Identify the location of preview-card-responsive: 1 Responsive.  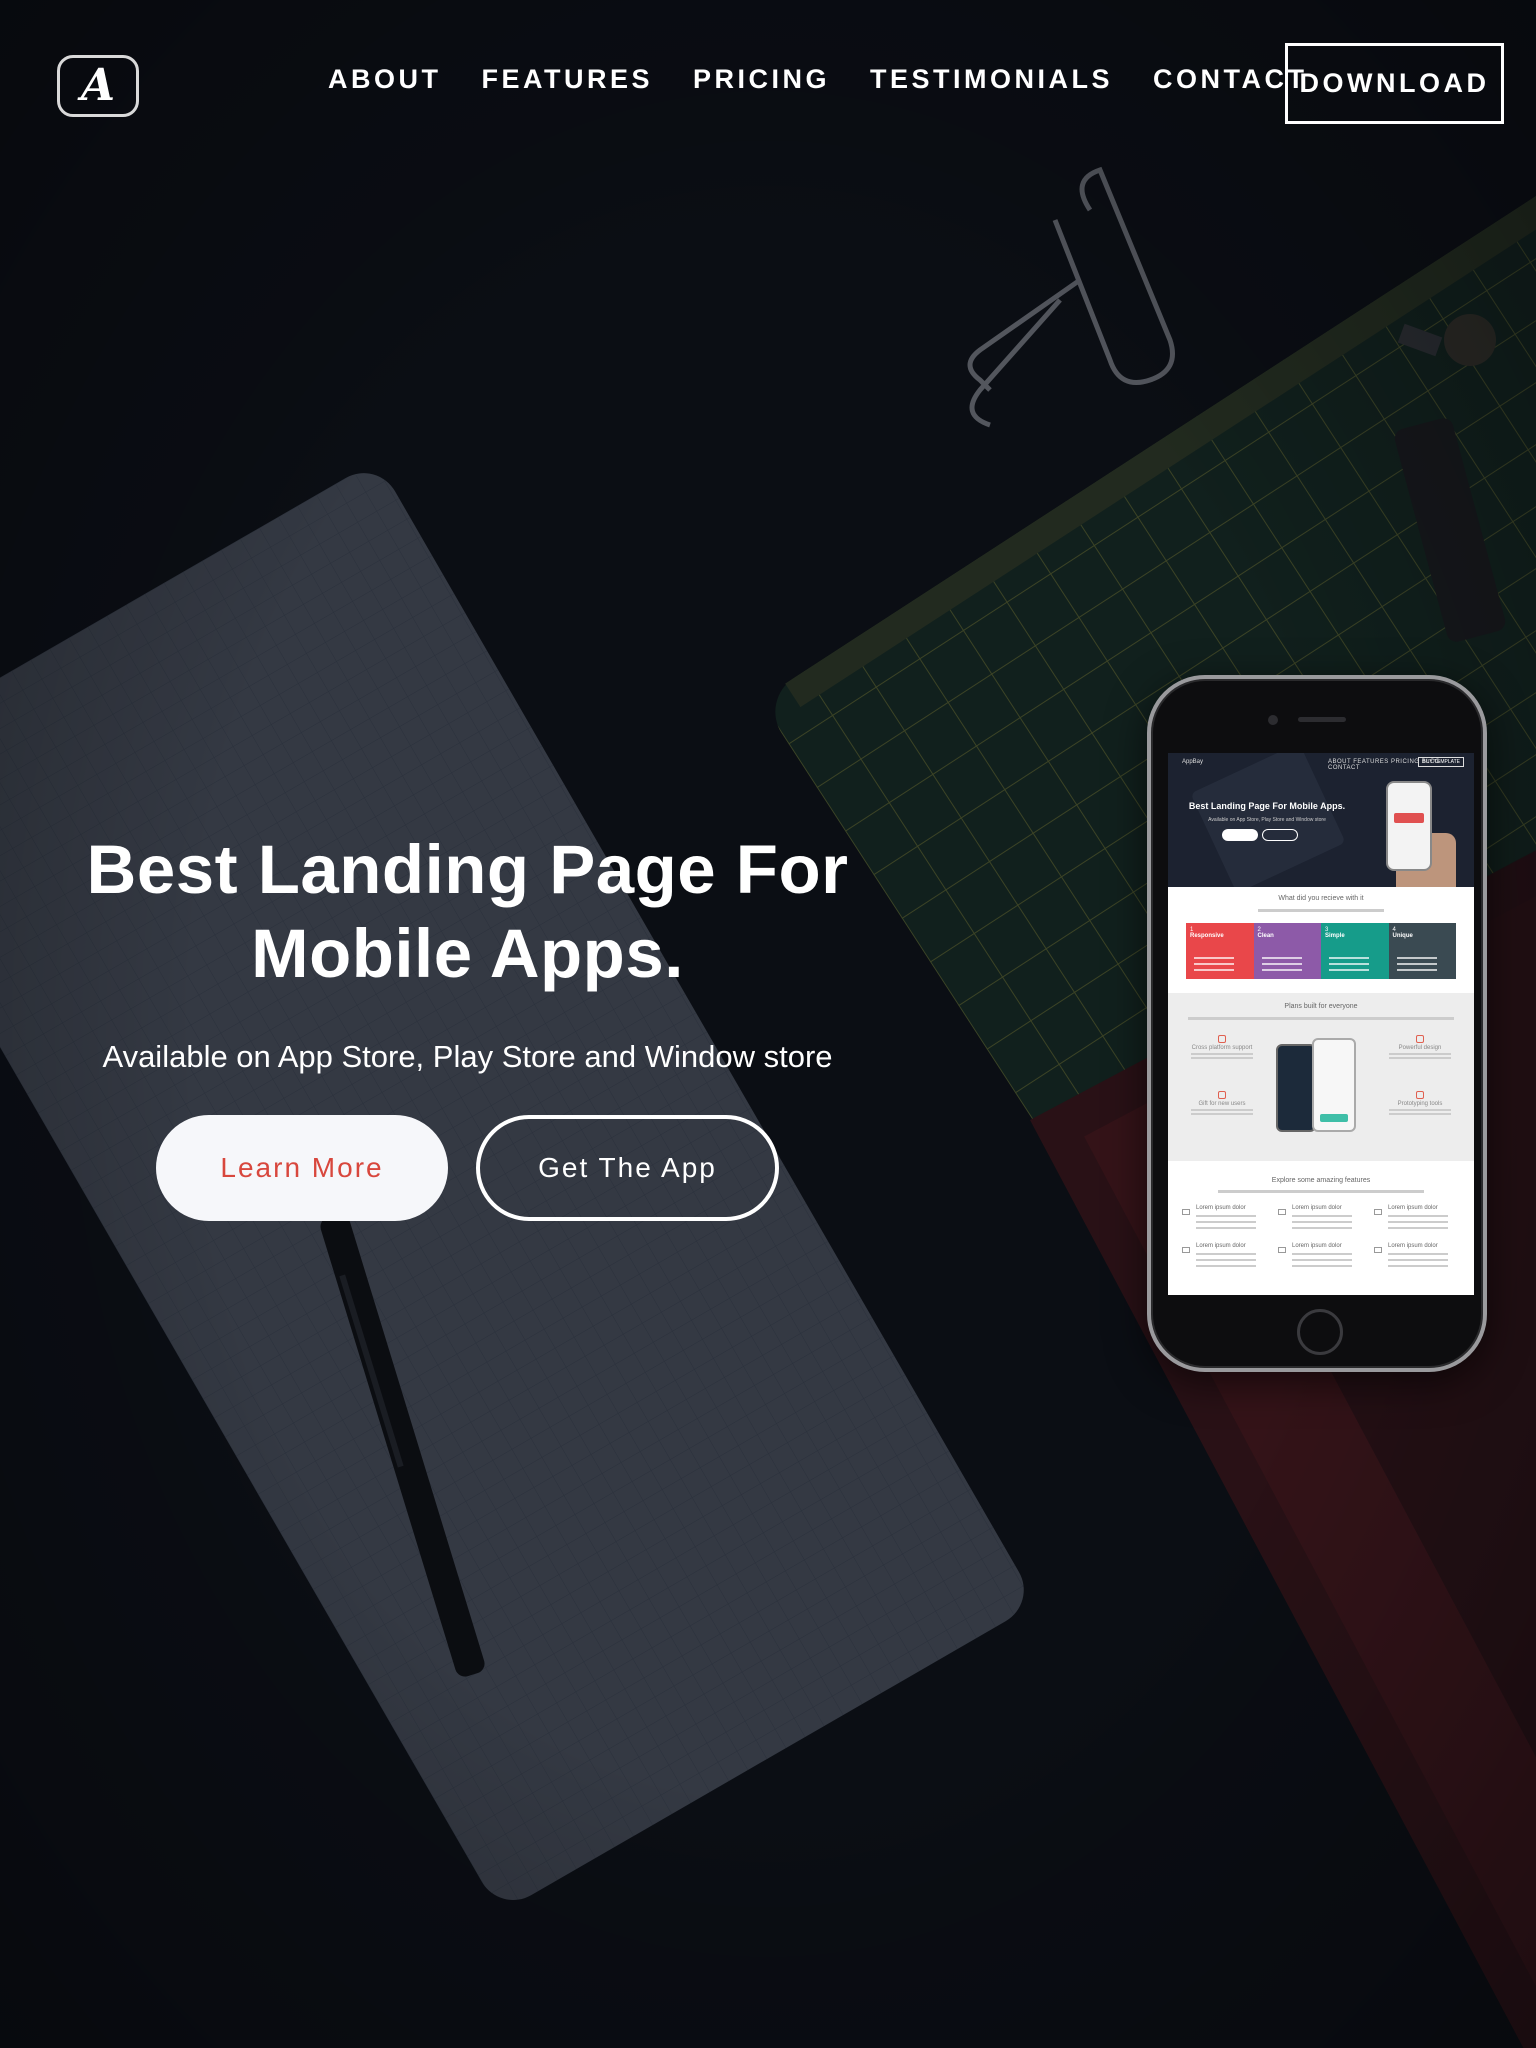
(1220, 951).